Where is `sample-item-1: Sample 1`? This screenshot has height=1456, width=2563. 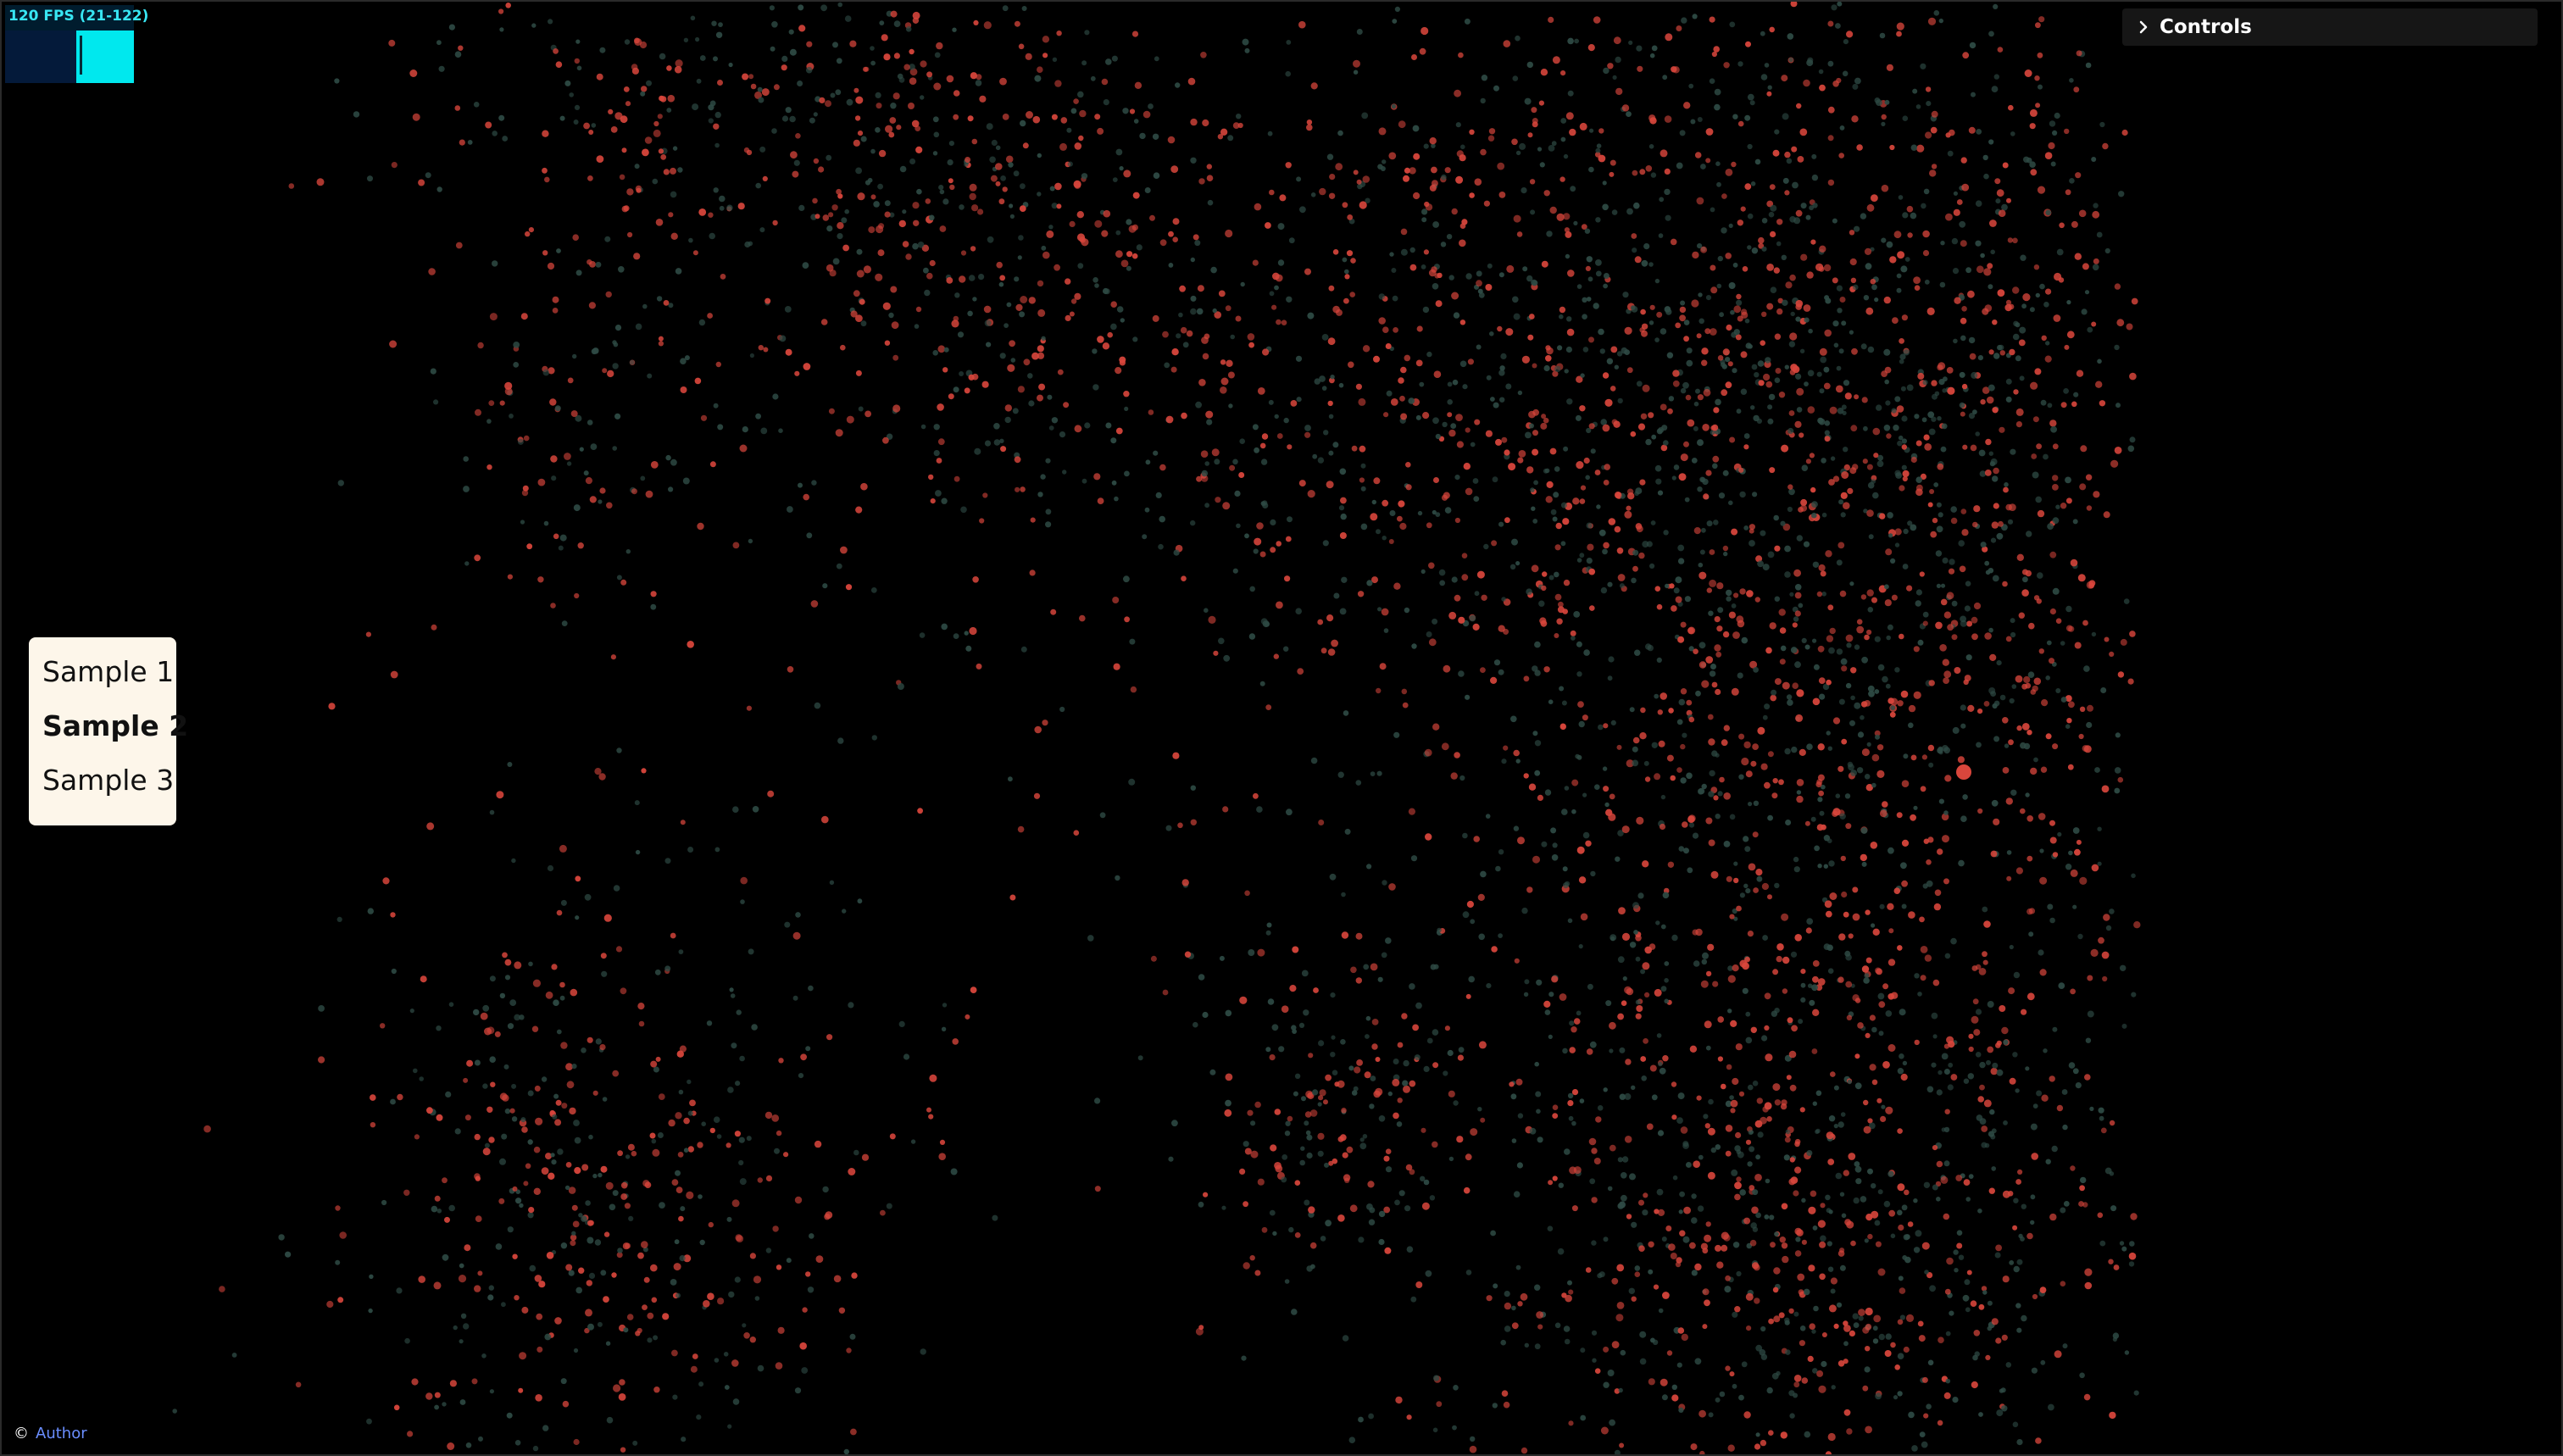
sample-item-1: Sample 1 is located at coordinates (109, 672).